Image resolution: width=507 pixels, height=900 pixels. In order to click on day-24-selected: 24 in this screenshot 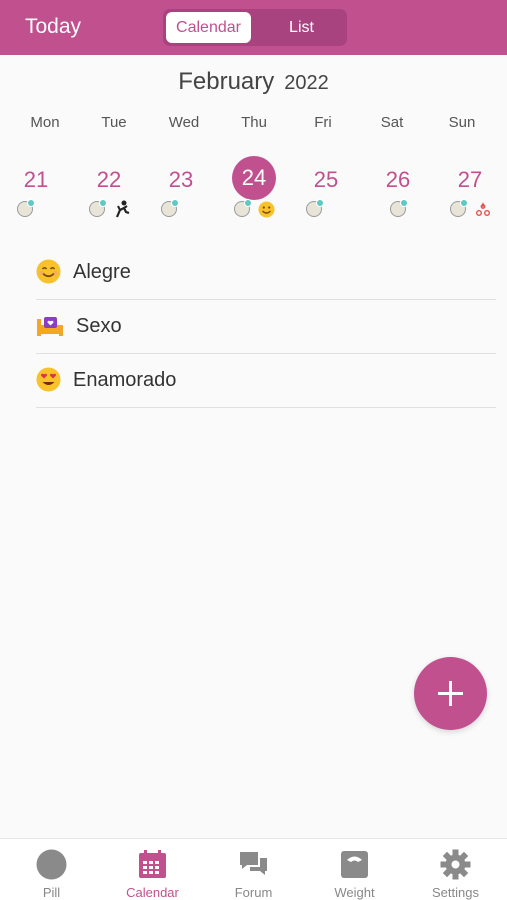, I will do `click(254, 178)`.